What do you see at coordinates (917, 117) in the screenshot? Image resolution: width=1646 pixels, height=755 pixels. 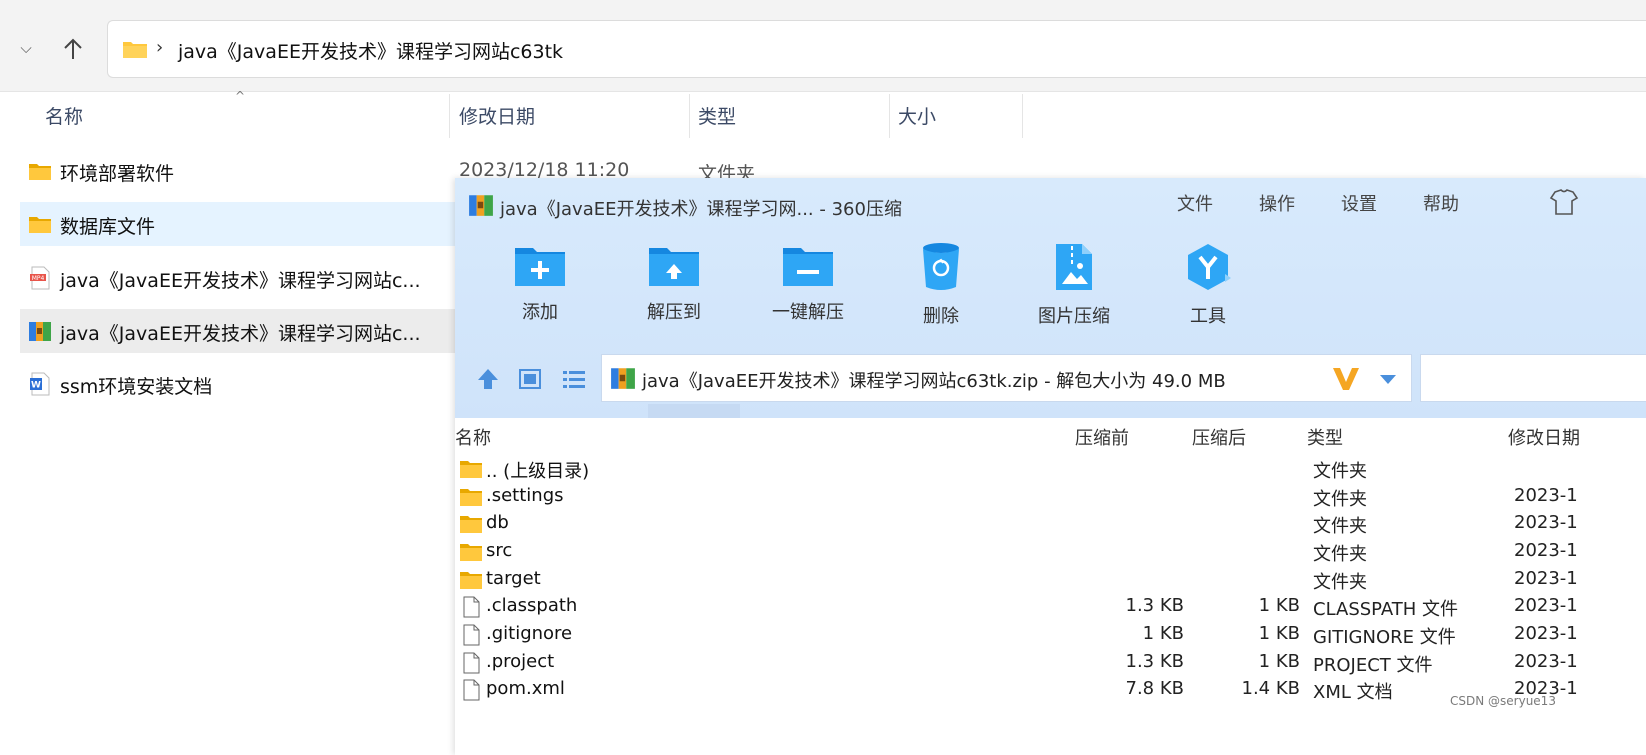 I see `column-header-size: 大小` at bounding box center [917, 117].